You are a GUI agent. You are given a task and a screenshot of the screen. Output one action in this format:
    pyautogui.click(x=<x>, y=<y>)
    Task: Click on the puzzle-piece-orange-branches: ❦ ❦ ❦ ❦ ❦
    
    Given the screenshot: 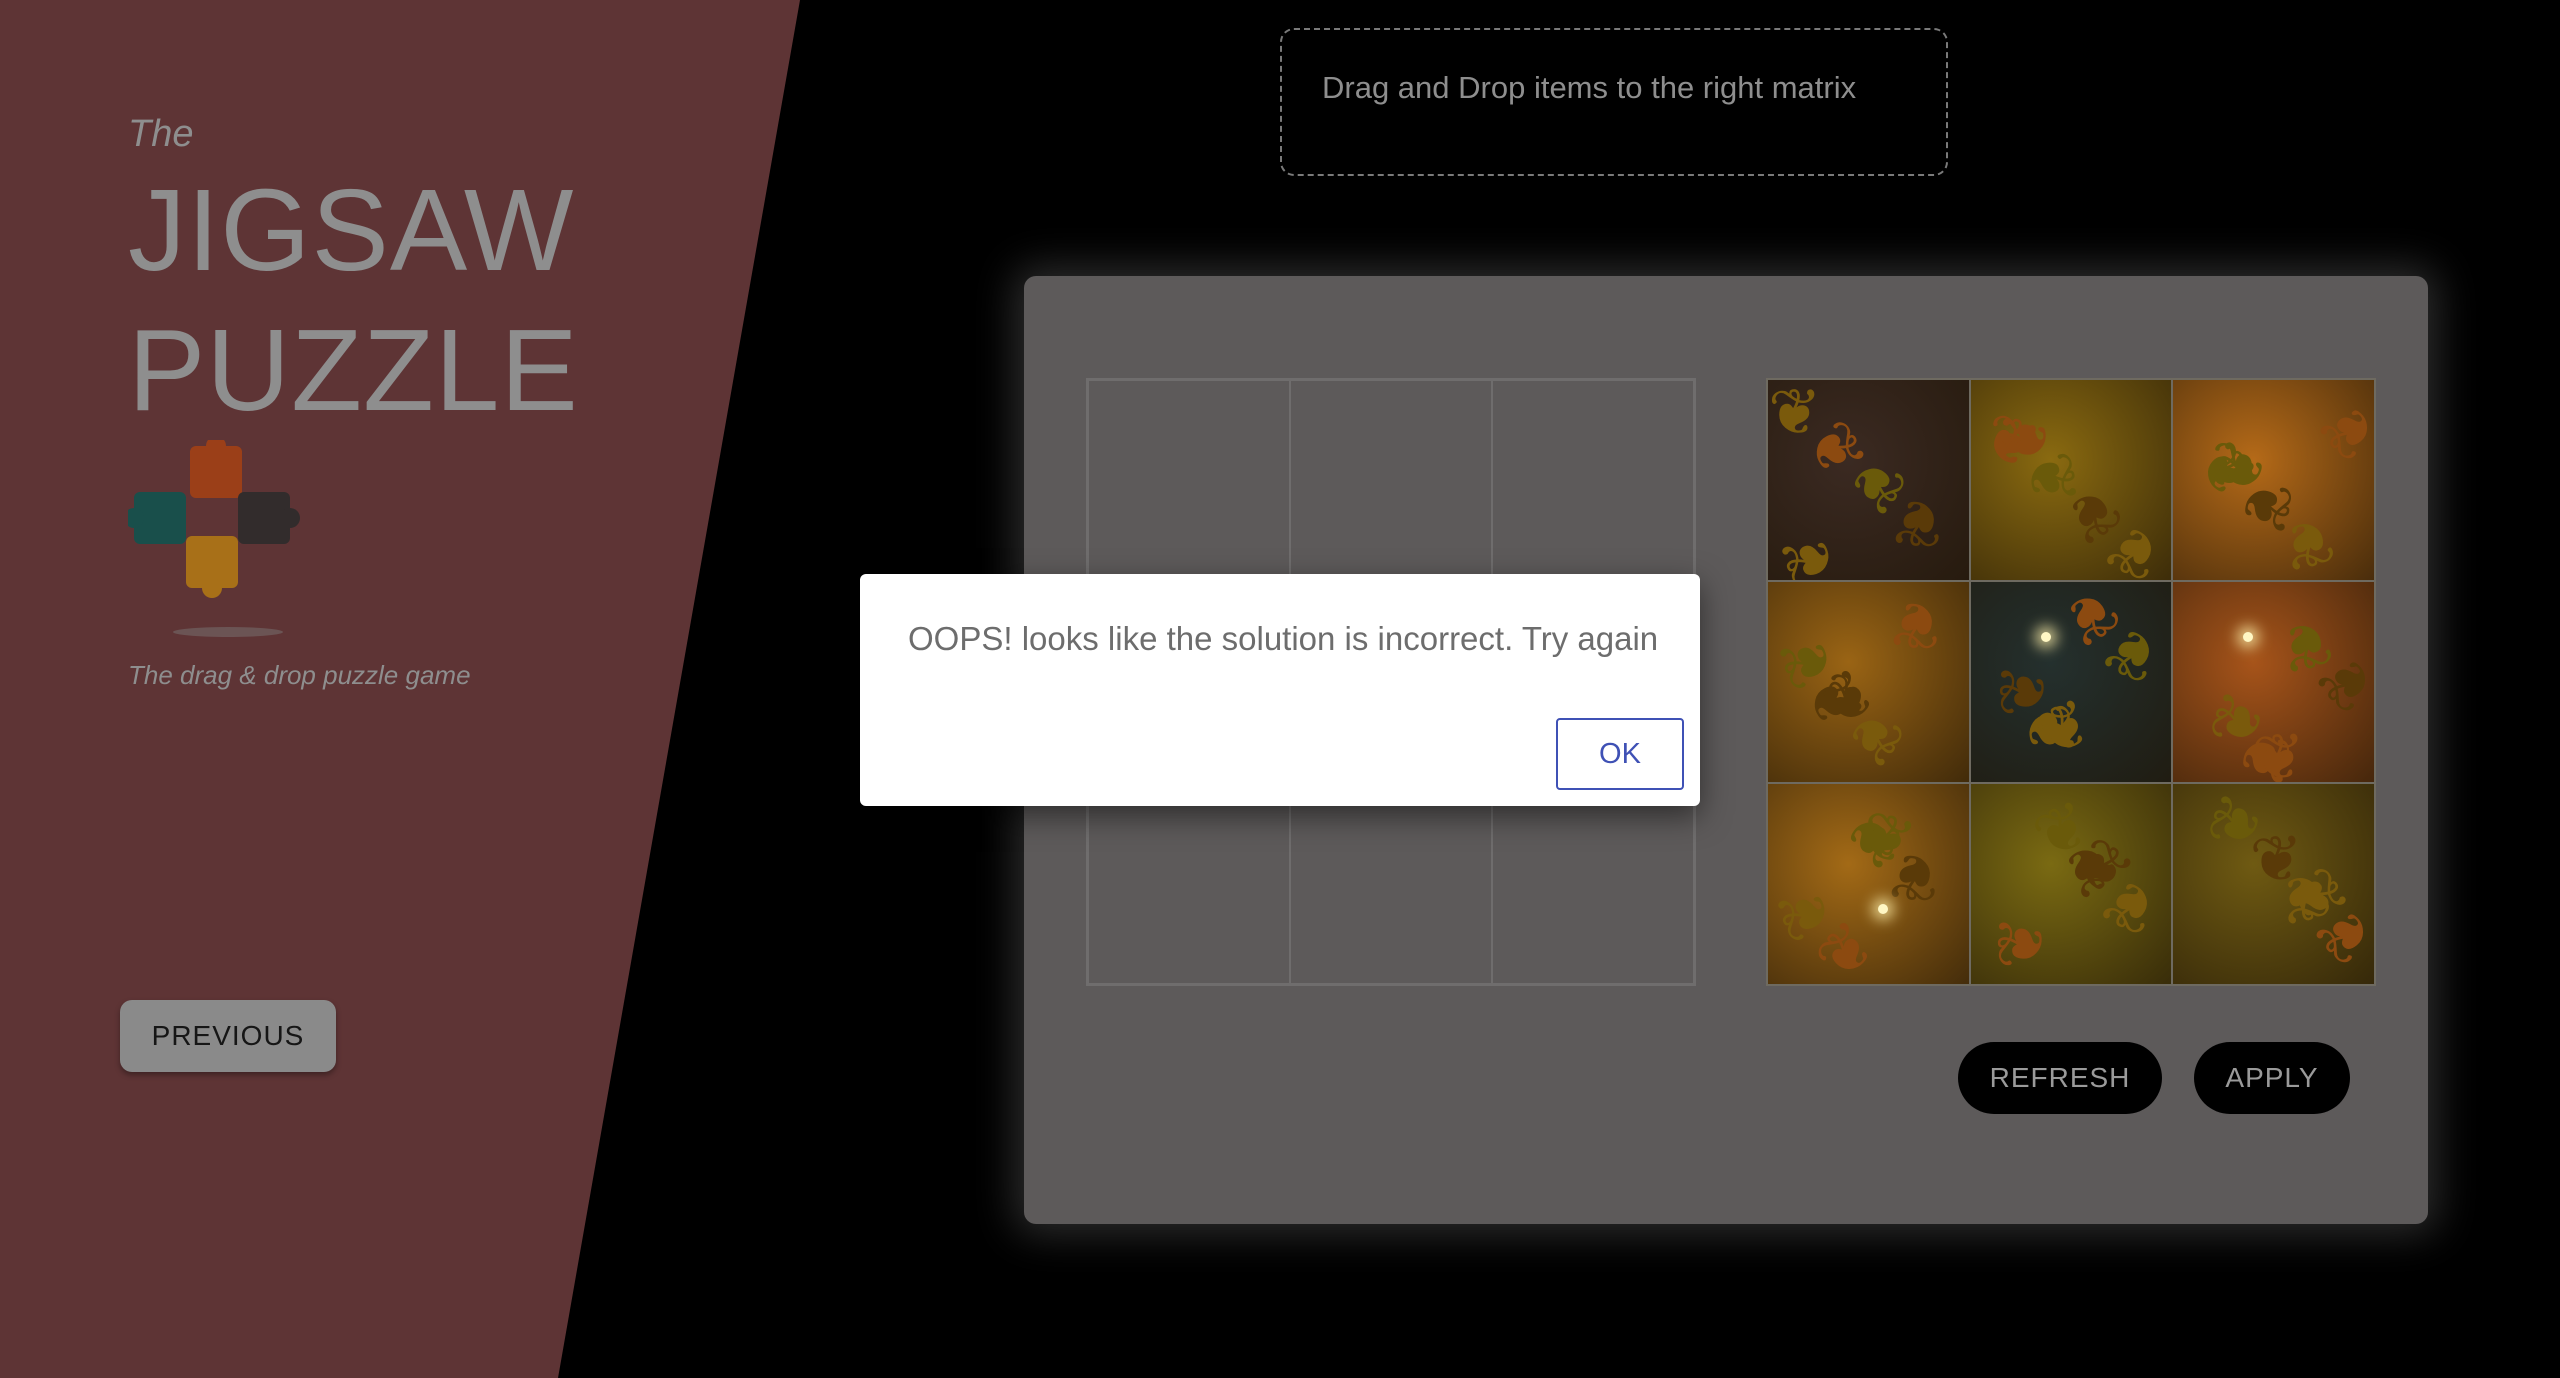 What is the action you would take?
    pyautogui.click(x=2273, y=682)
    